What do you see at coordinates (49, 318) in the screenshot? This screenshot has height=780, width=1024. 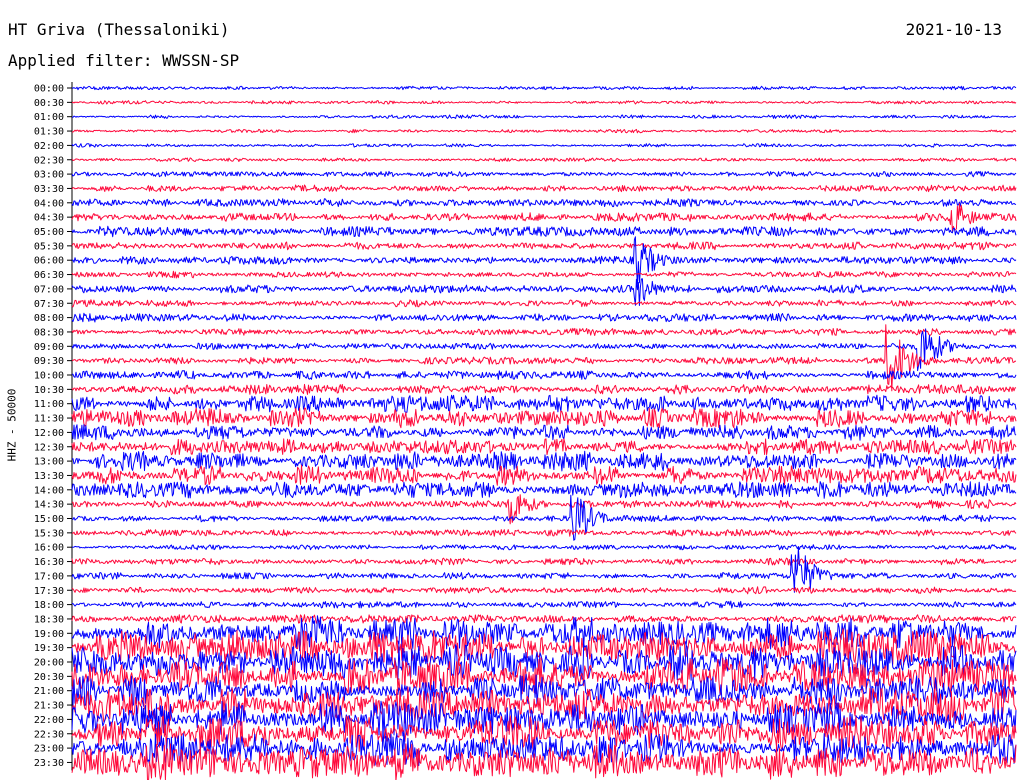 I see `row-time-label: 08:00` at bounding box center [49, 318].